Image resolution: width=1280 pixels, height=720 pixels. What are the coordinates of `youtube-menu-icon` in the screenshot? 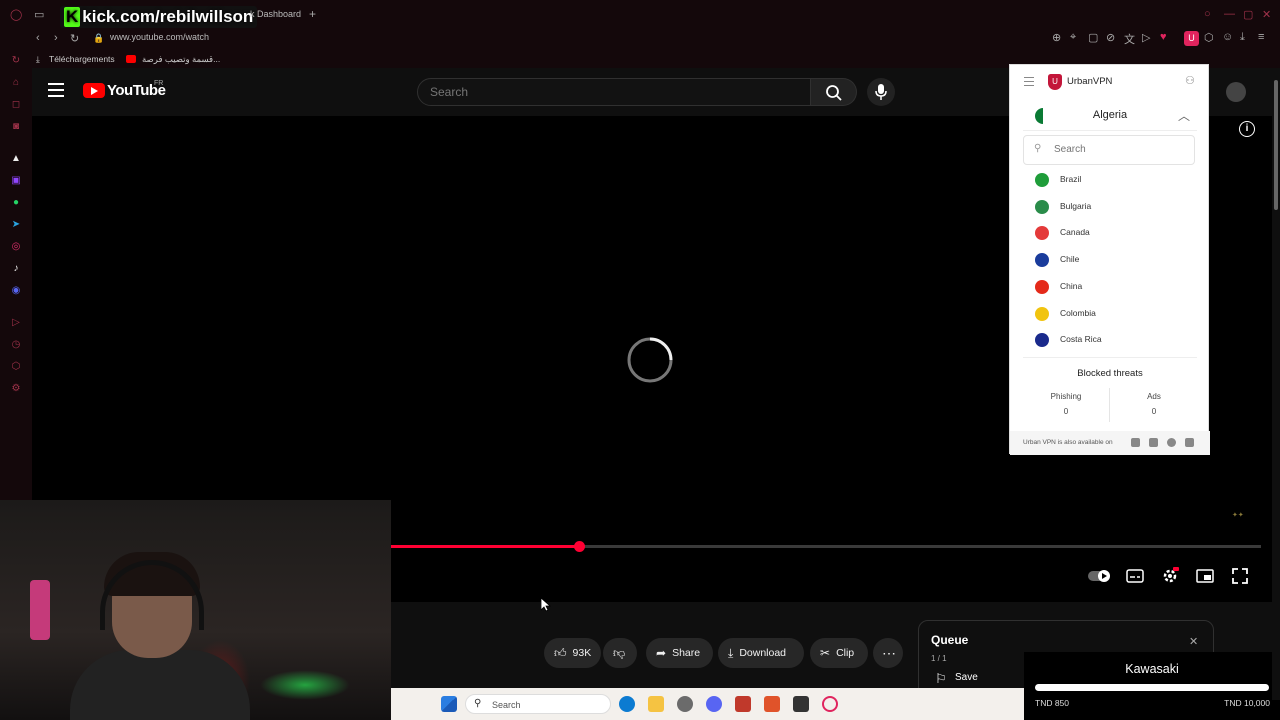 It's located at (56, 90).